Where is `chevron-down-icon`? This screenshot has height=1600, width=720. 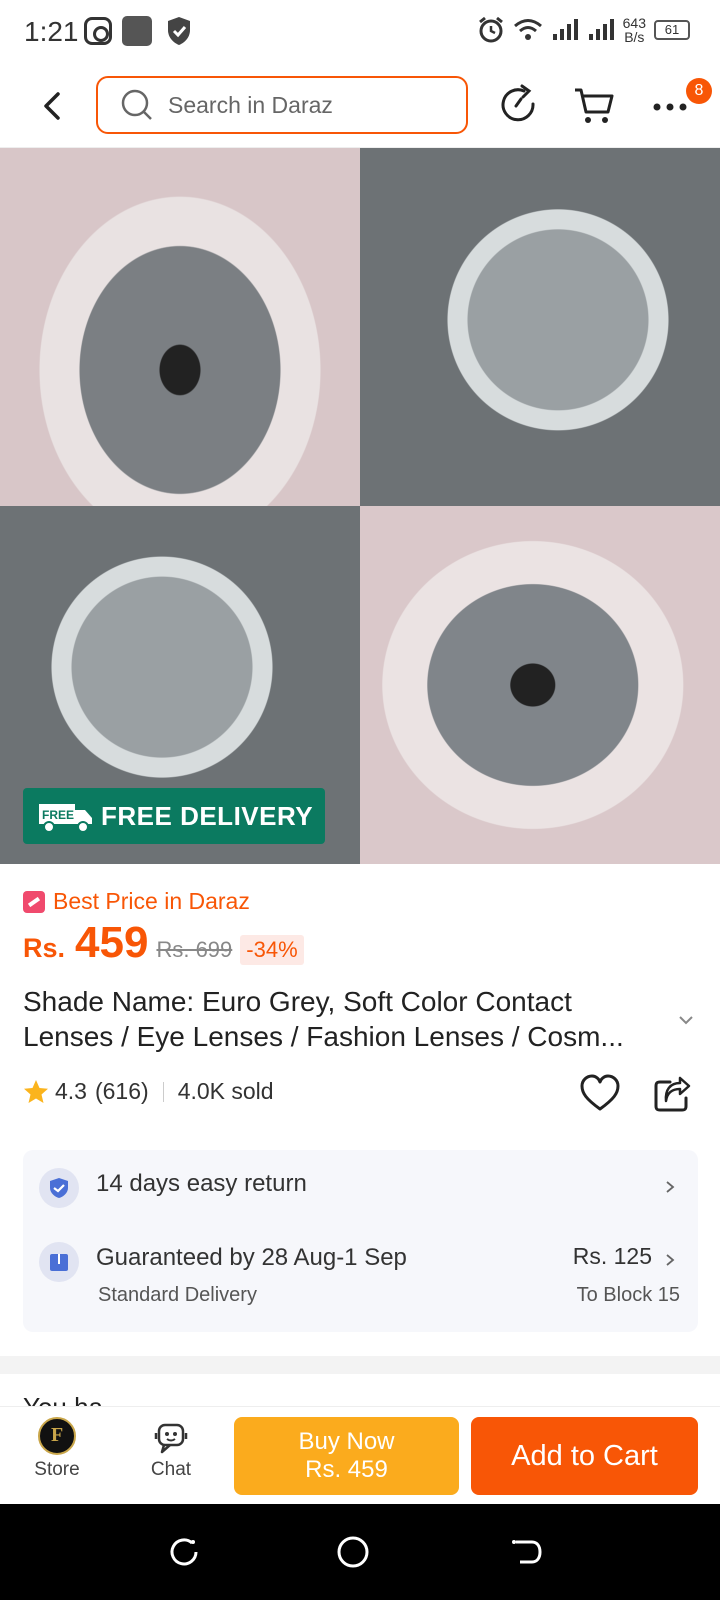 chevron-down-icon is located at coordinates (686, 1020).